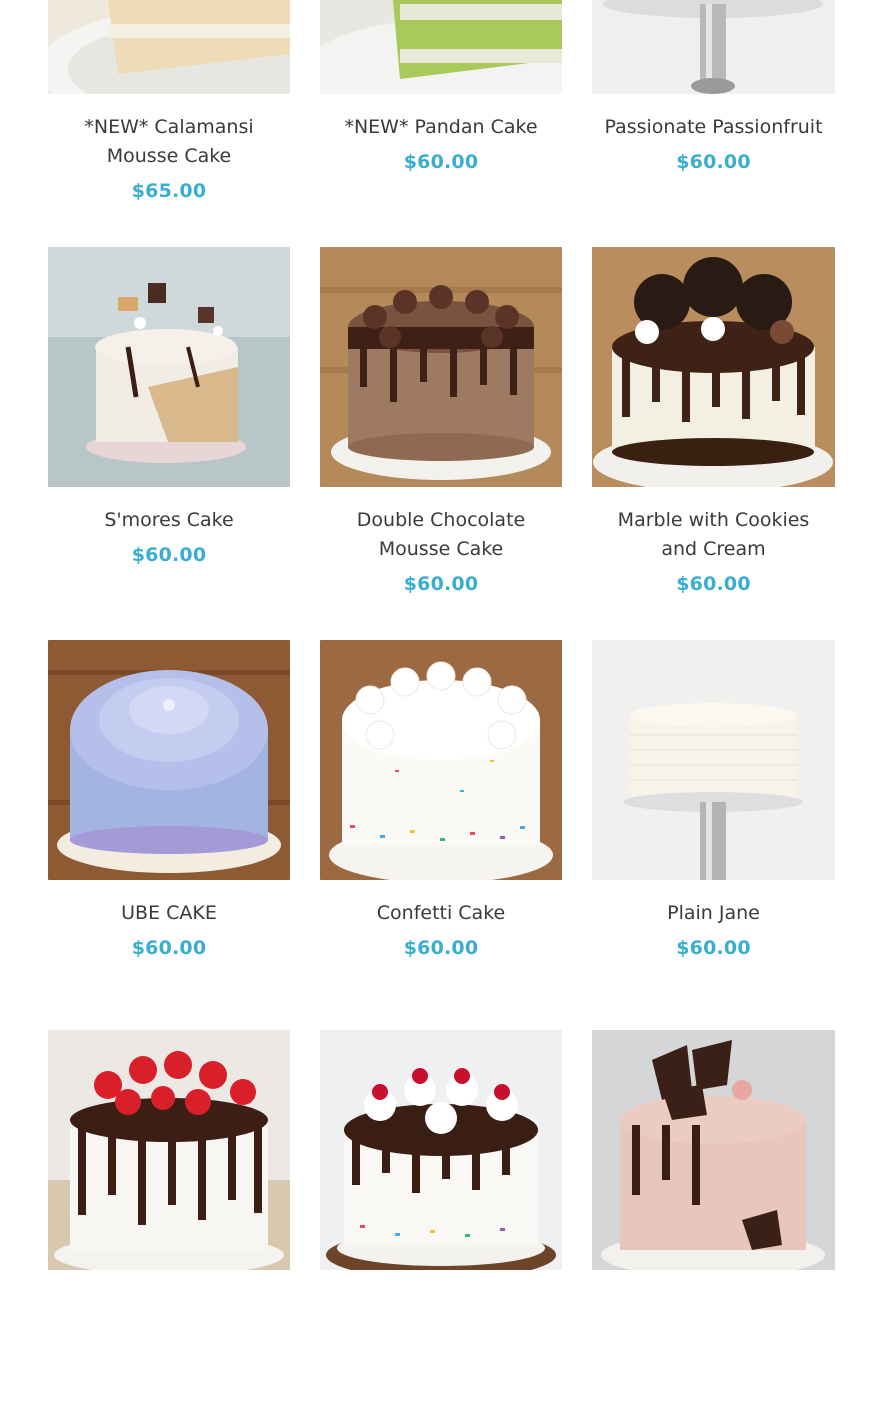 The image size is (870, 1423). I want to click on product-card: UBE CAKE $60.00, so click(169, 836).